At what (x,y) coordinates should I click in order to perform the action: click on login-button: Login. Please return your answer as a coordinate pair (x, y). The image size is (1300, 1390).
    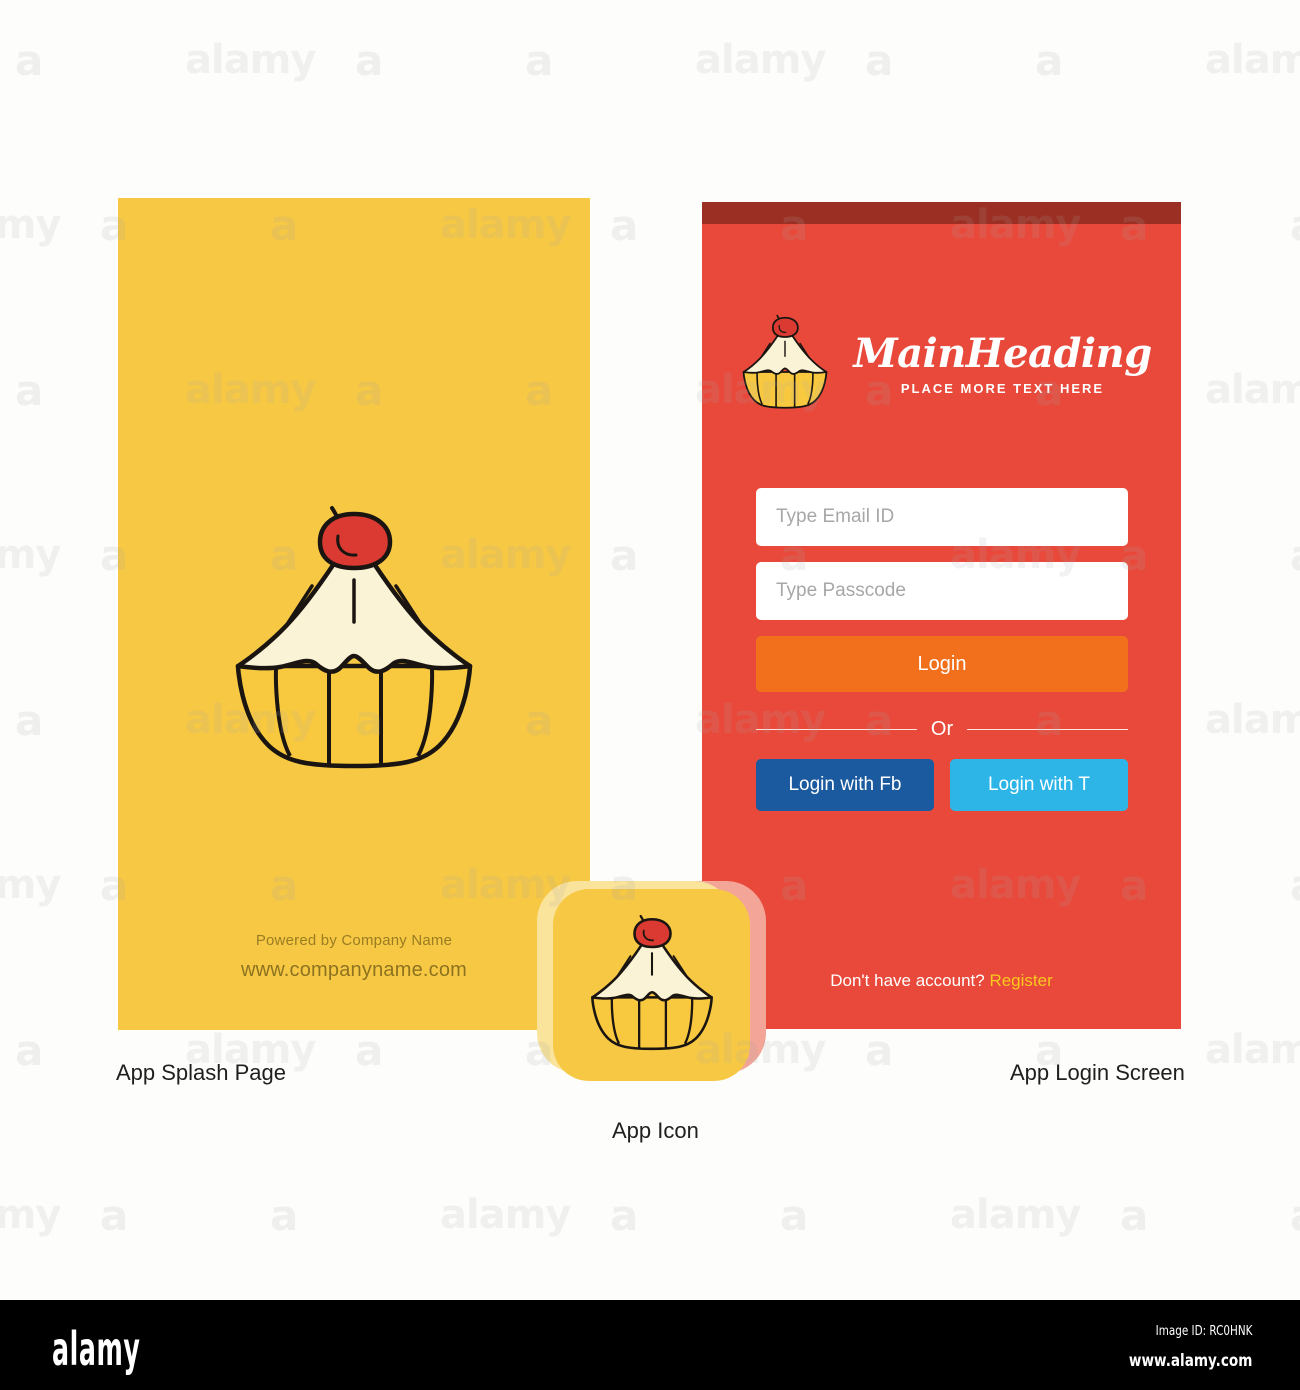
    Looking at the image, I should click on (942, 664).